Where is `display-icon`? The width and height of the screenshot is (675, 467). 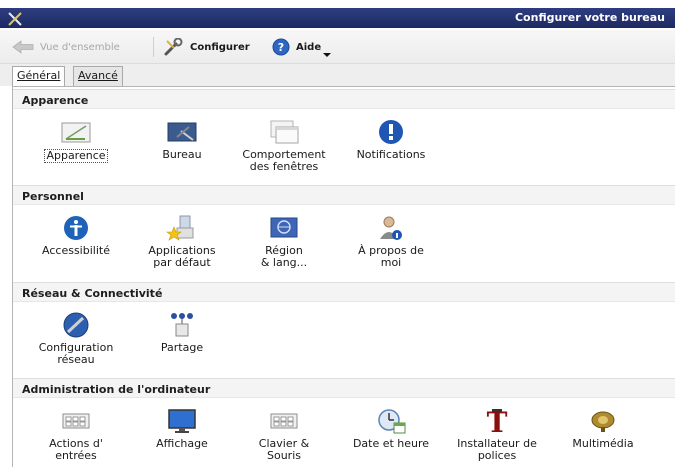 display-icon is located at coordinates (182, 421).